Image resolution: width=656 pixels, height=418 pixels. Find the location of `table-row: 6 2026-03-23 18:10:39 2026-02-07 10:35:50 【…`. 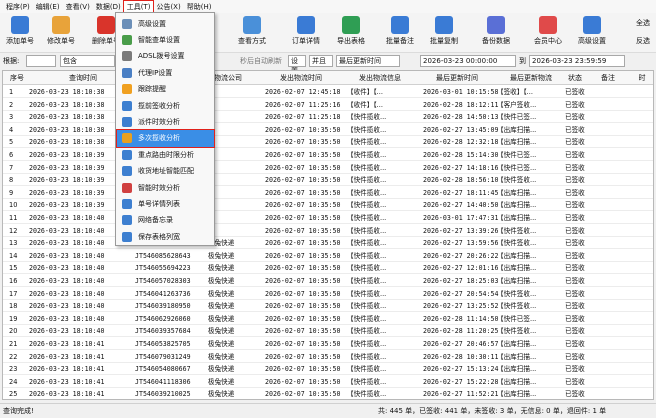

table-row: 6 2026-03-23 18:10:39 2026-02-07 10:35:50 【… is located at coordinates (328, 155).